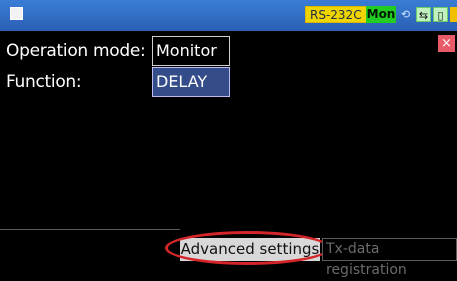 The width and height of the screenshot is (457, 281). I want to click on bottom-divider, so click(90, 229).